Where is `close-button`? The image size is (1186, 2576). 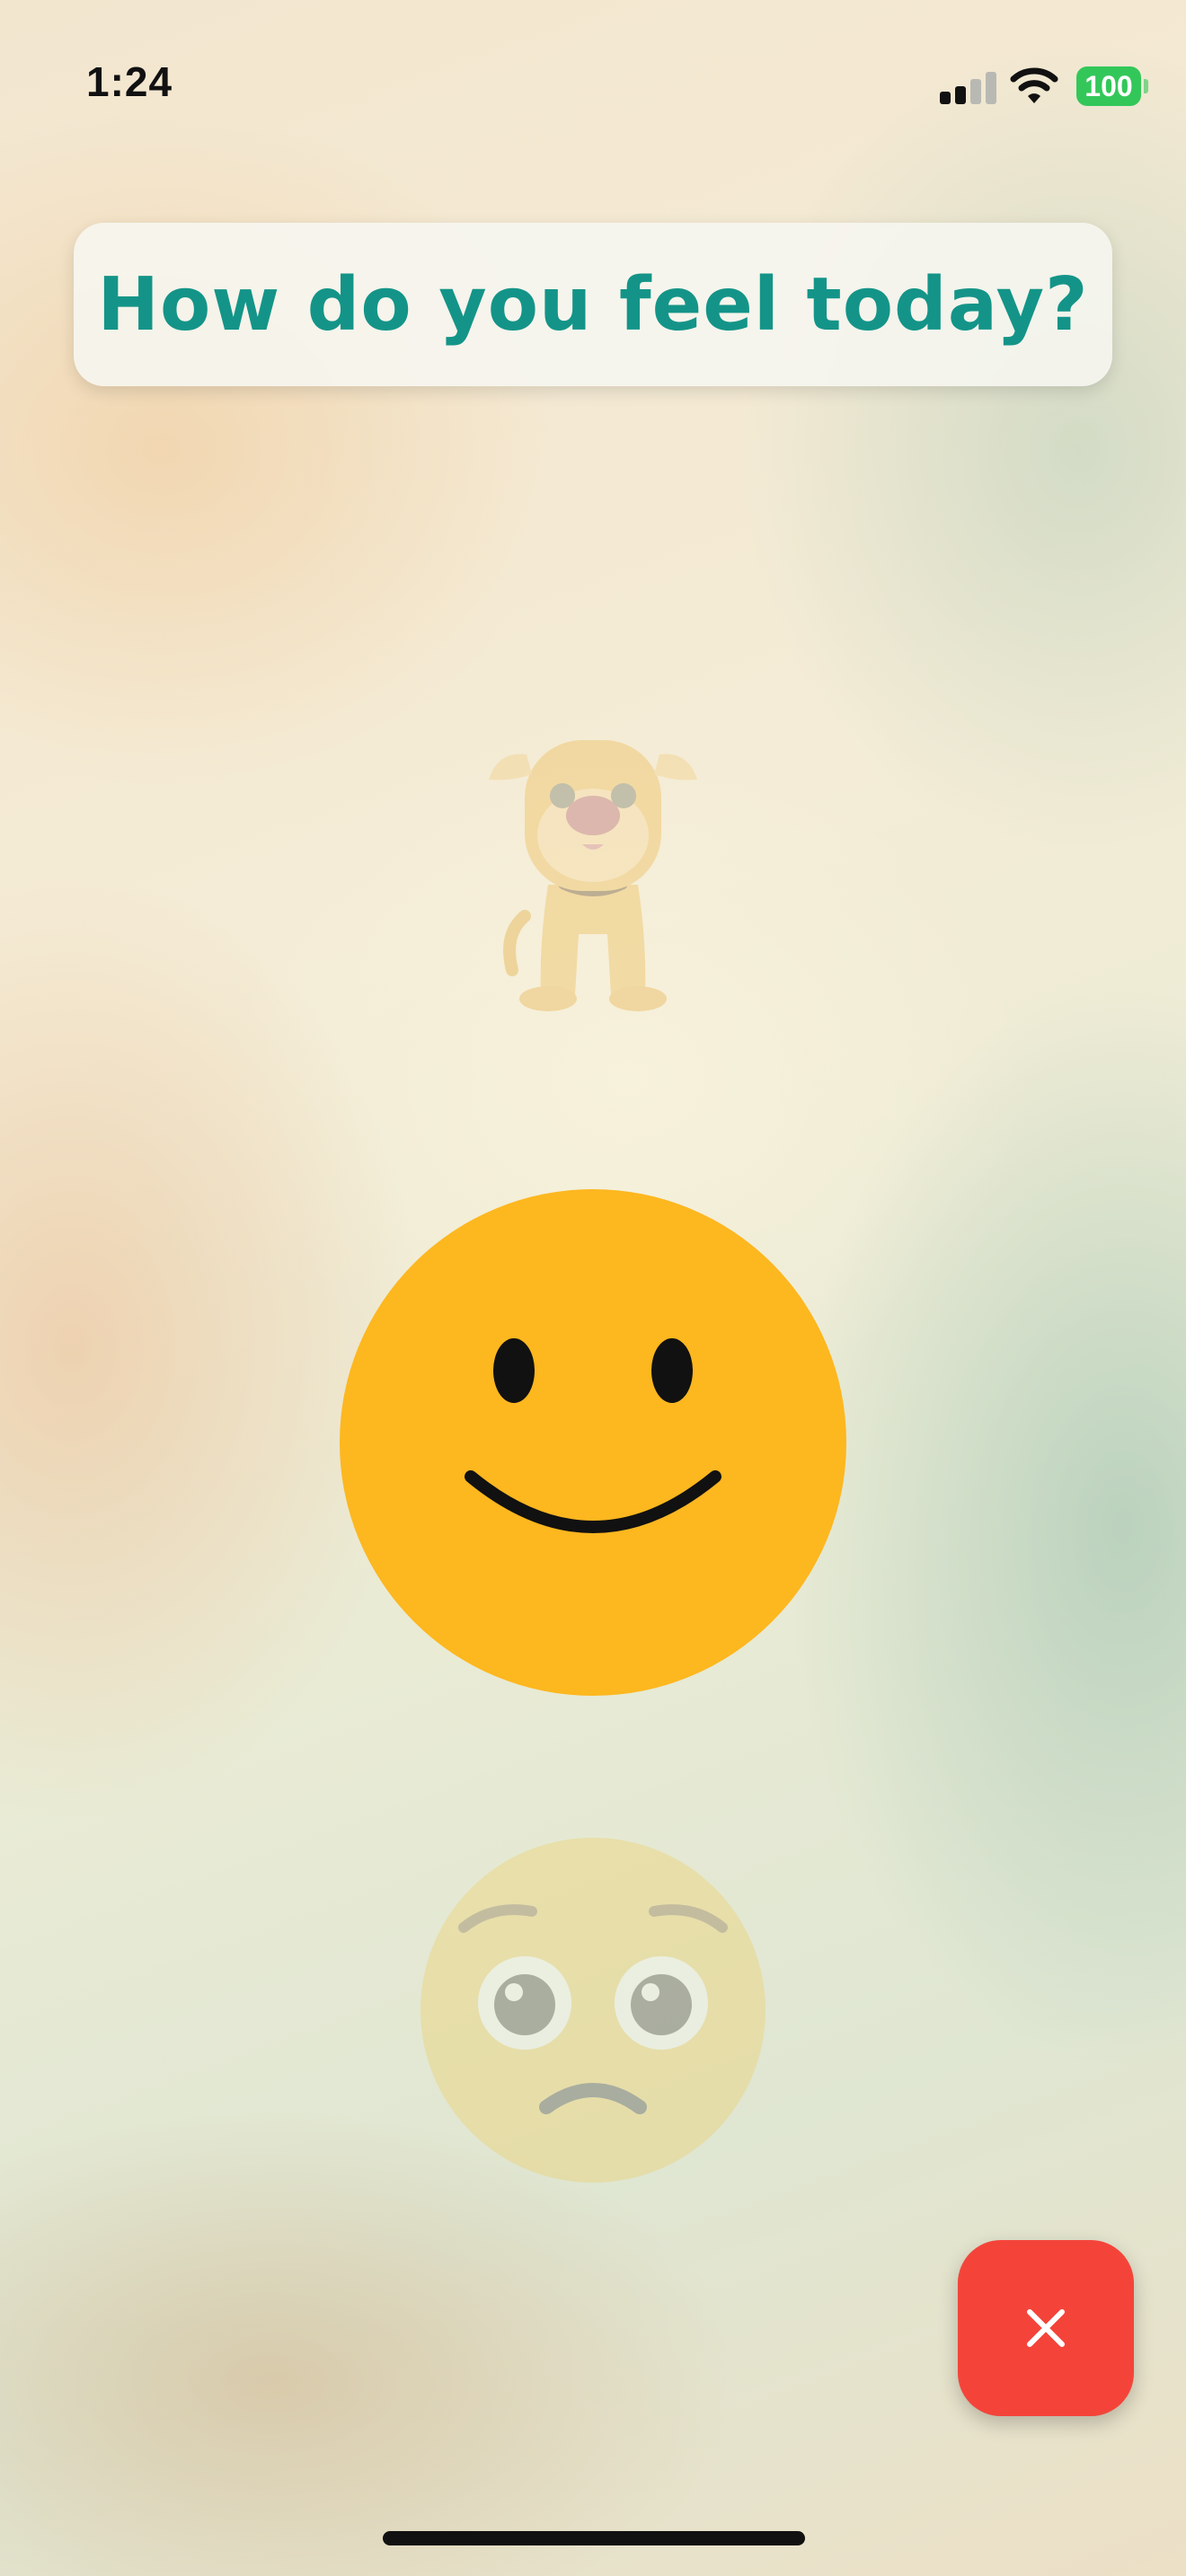
close-button is located at coordinates (1046, 2328).